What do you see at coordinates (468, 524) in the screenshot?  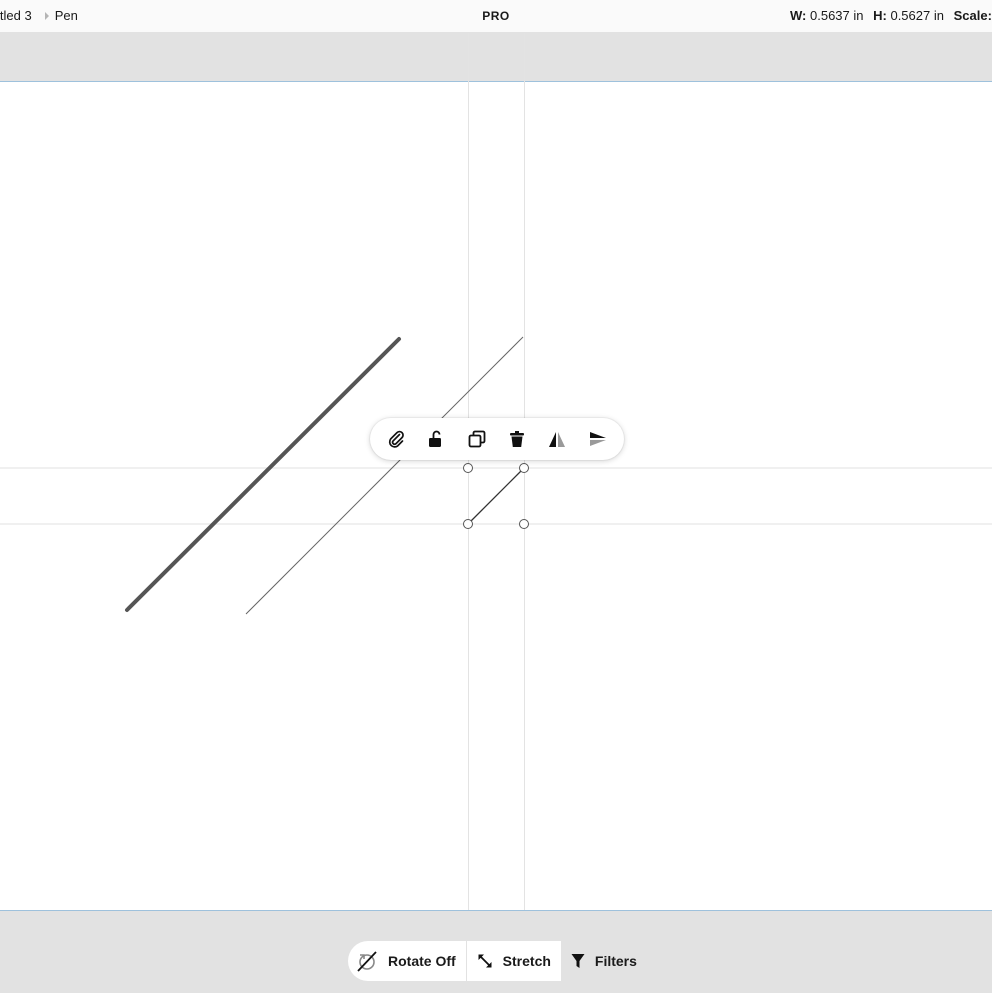 I see `selection-handle-bottom-left` at bounding box center [468, 524].